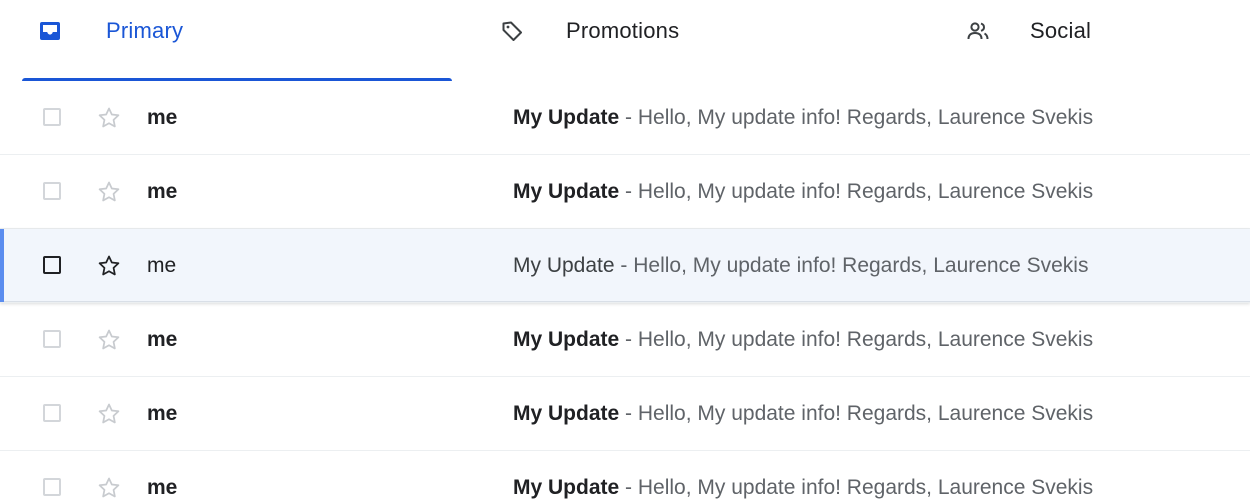 This screenshot has width=1250, height=500. Describe the element at coordinates (623, 30) in the screenshot. I see `tab-promotions-label: Promotions` at that location.